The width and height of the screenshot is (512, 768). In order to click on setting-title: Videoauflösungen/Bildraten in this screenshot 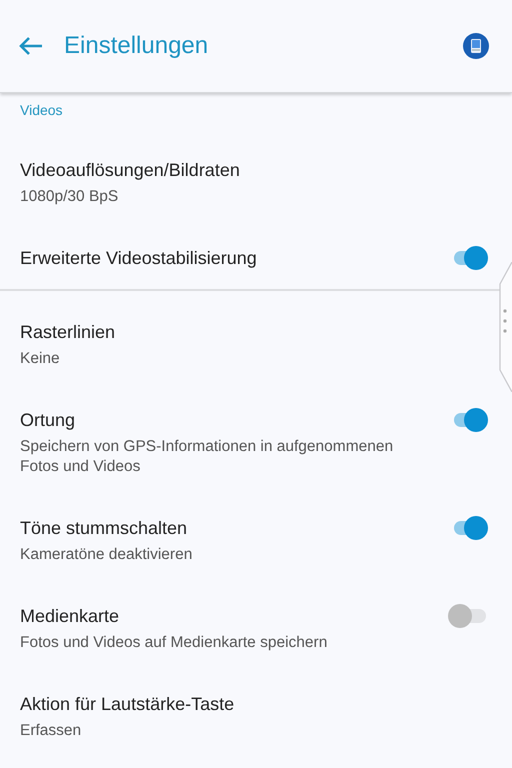, I will do `click(254, 170)`.